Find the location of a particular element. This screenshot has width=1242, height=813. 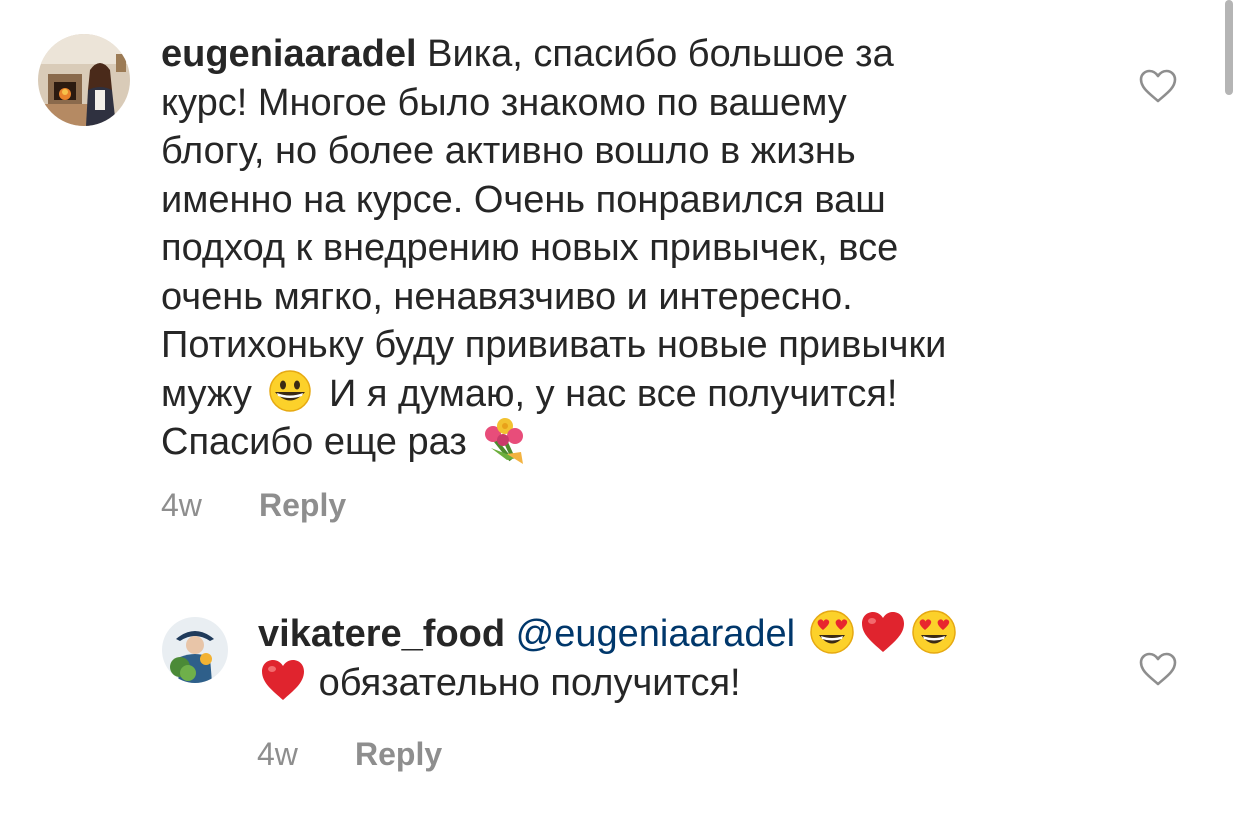

comment-line: vikatere_food @eugeniaaradel is located at coordinates (609, 634).